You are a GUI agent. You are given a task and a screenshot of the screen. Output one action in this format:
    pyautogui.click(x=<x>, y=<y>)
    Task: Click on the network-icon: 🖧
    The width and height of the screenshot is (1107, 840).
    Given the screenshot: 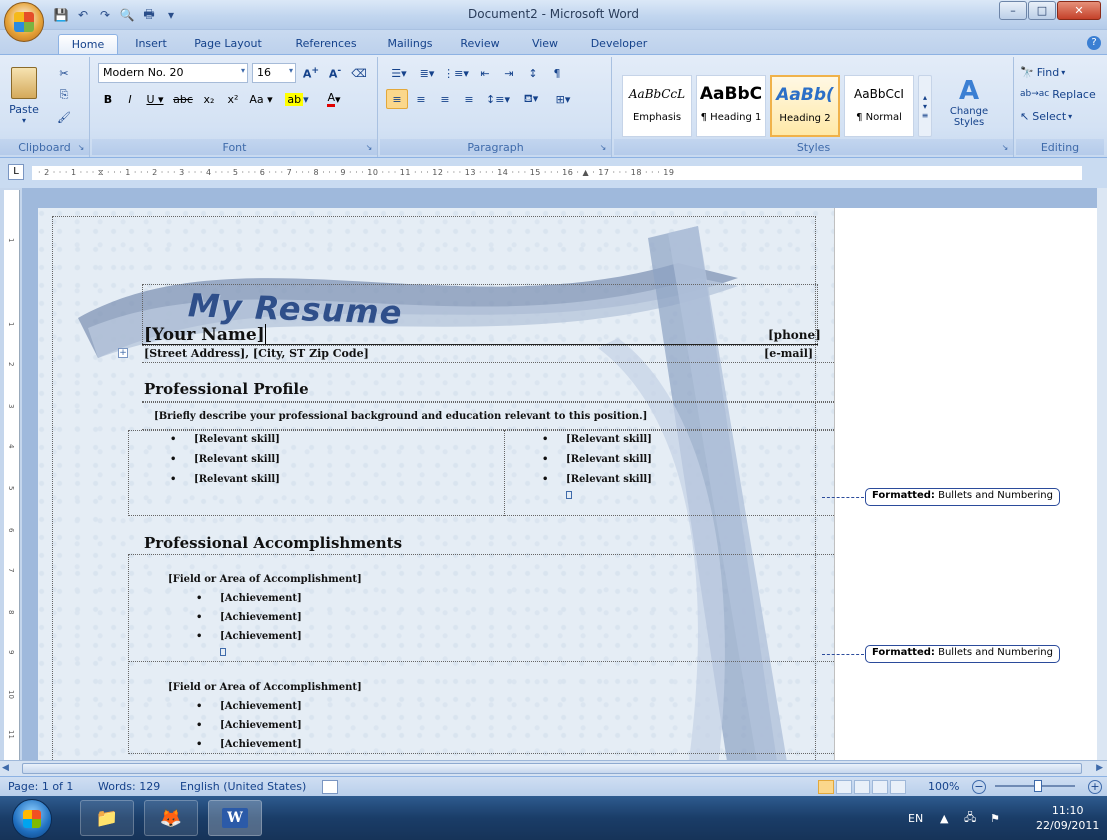 What is the action you would take?
    pyautogui.click(x=970, y=818)
    